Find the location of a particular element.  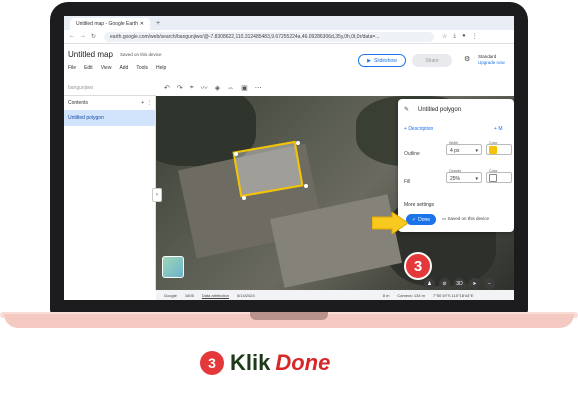

imagery-year: 1605 is located at coordinates (189, 295).